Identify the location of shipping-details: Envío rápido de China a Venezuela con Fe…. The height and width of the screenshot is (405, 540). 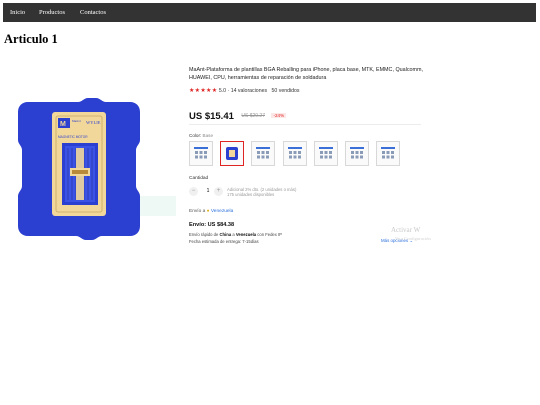
(235, 238).